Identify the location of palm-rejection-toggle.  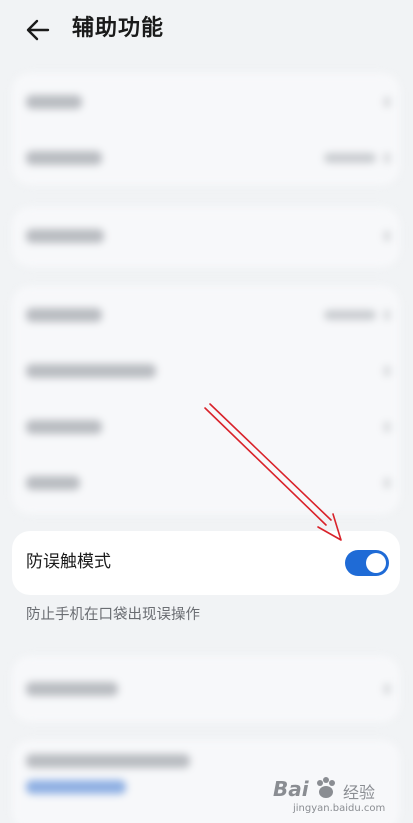
(367, 563).